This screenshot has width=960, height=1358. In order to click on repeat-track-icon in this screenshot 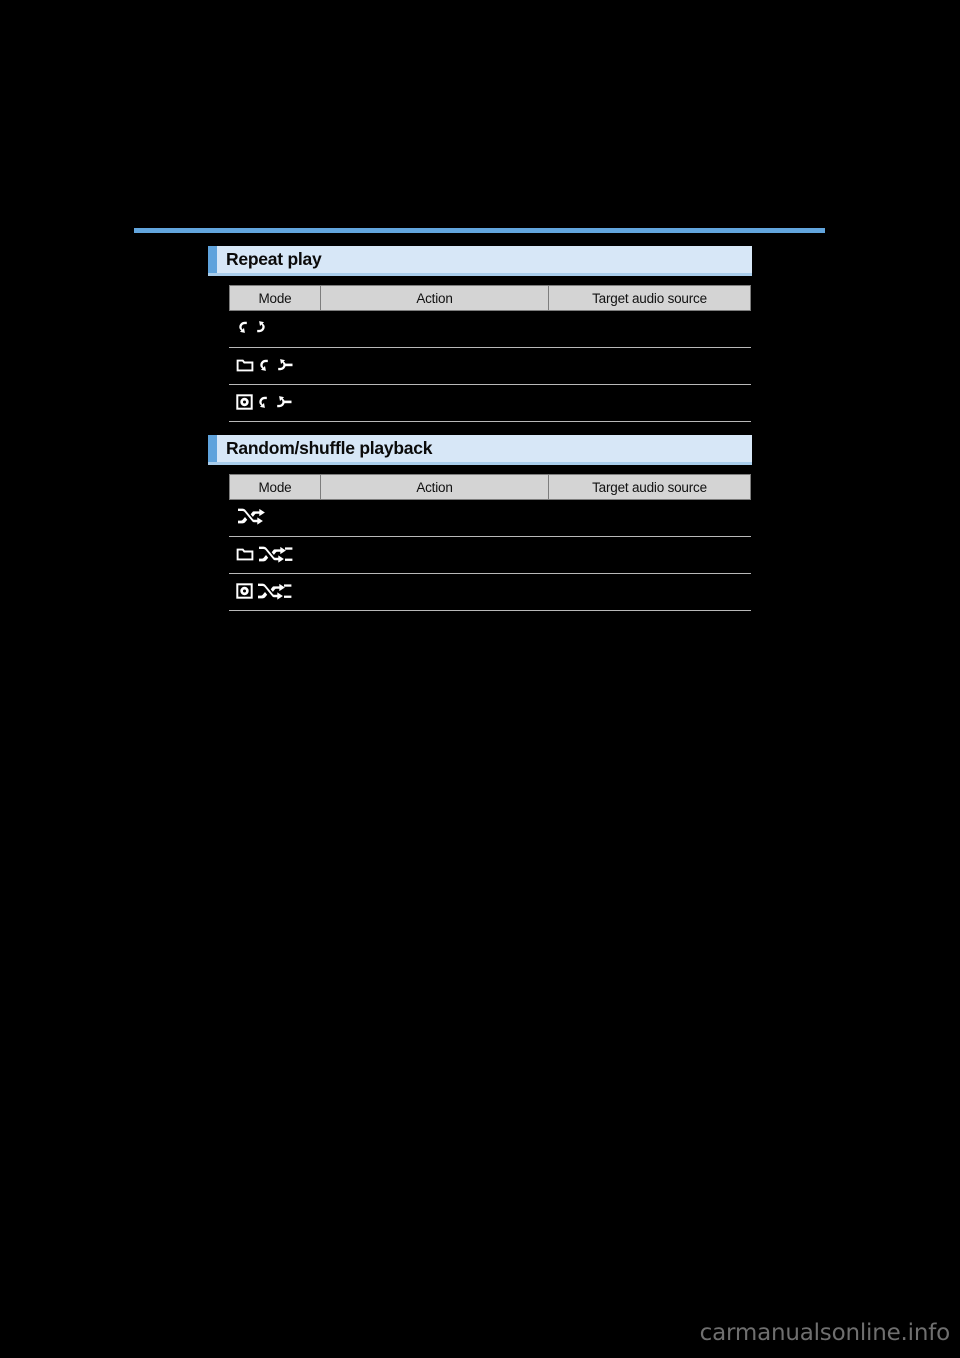, I will do `click(252, 327)`.